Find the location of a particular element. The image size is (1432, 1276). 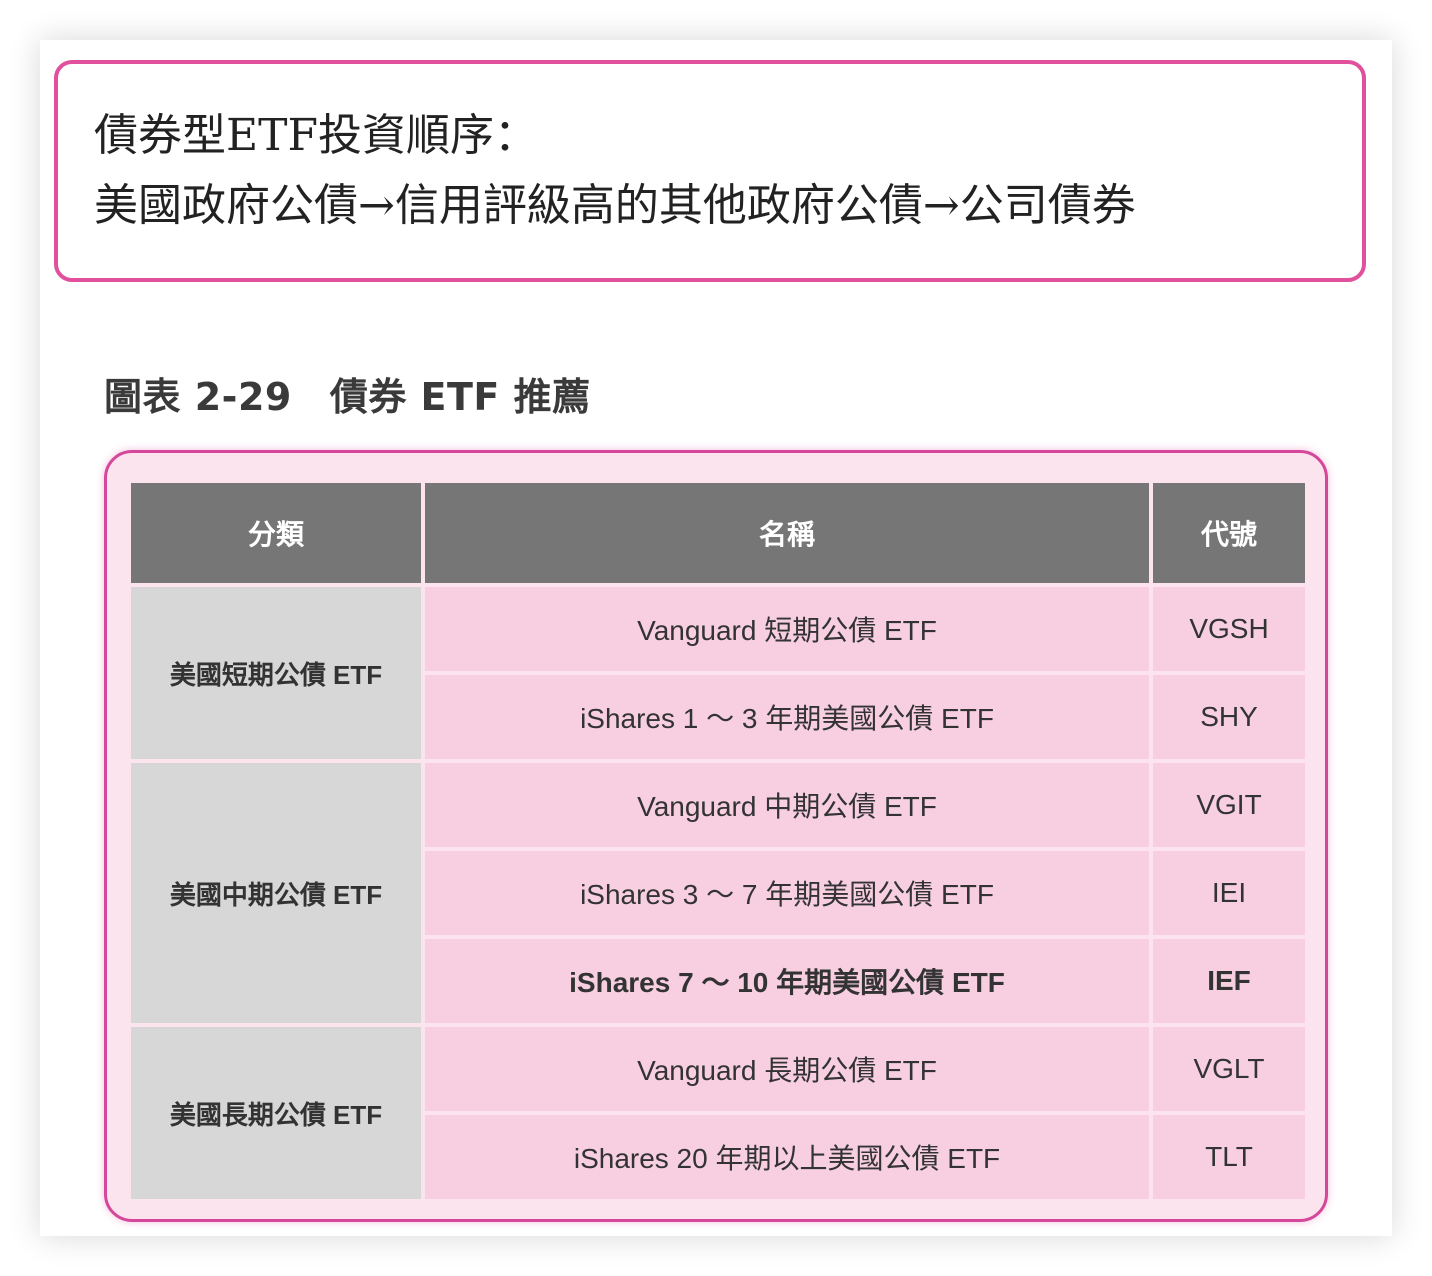

etf-name-cell: Vanguard 長期公債 ETF is located at coordinates (787, 1069).